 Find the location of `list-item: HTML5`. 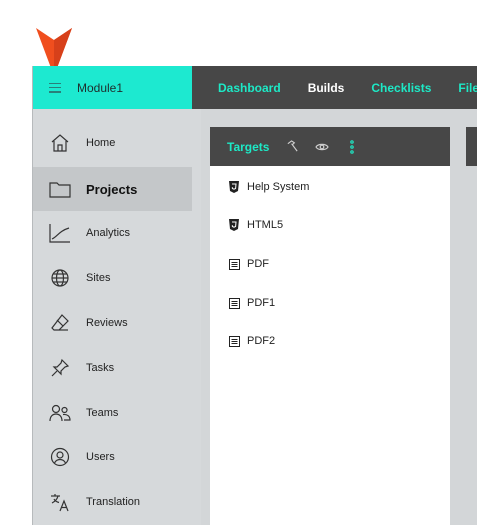

list-item: HTML5 is located at coordinates (255, 225).